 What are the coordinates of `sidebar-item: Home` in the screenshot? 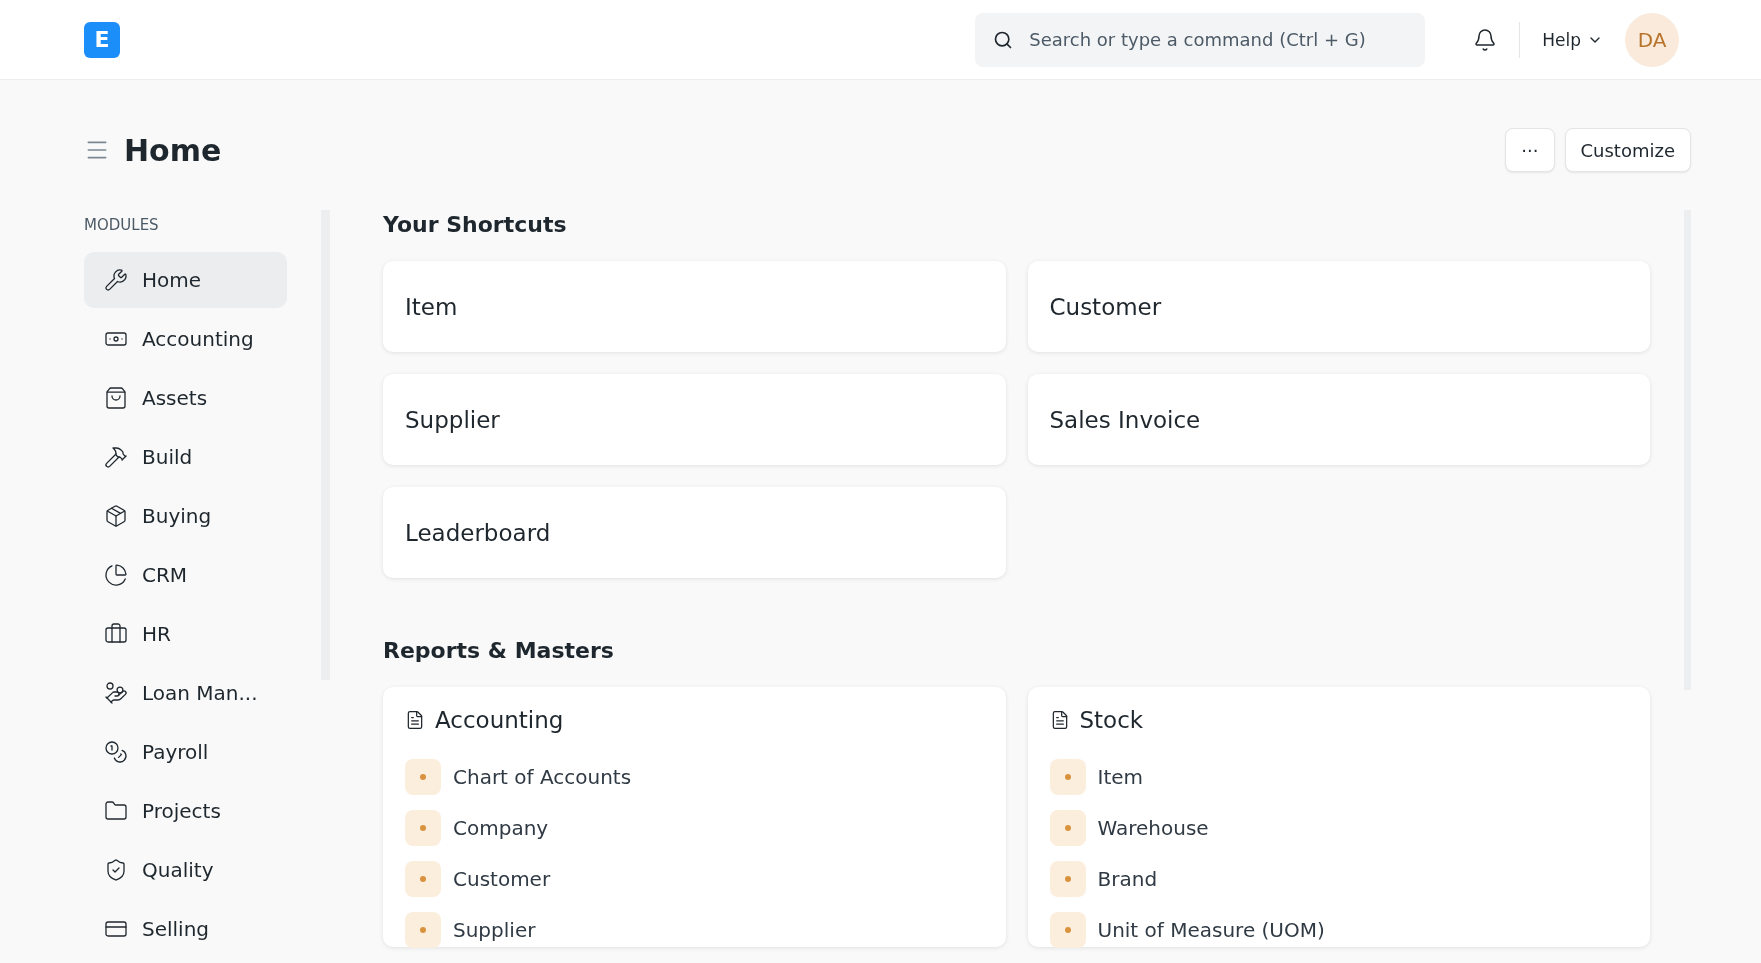 It's located at (185, 280).